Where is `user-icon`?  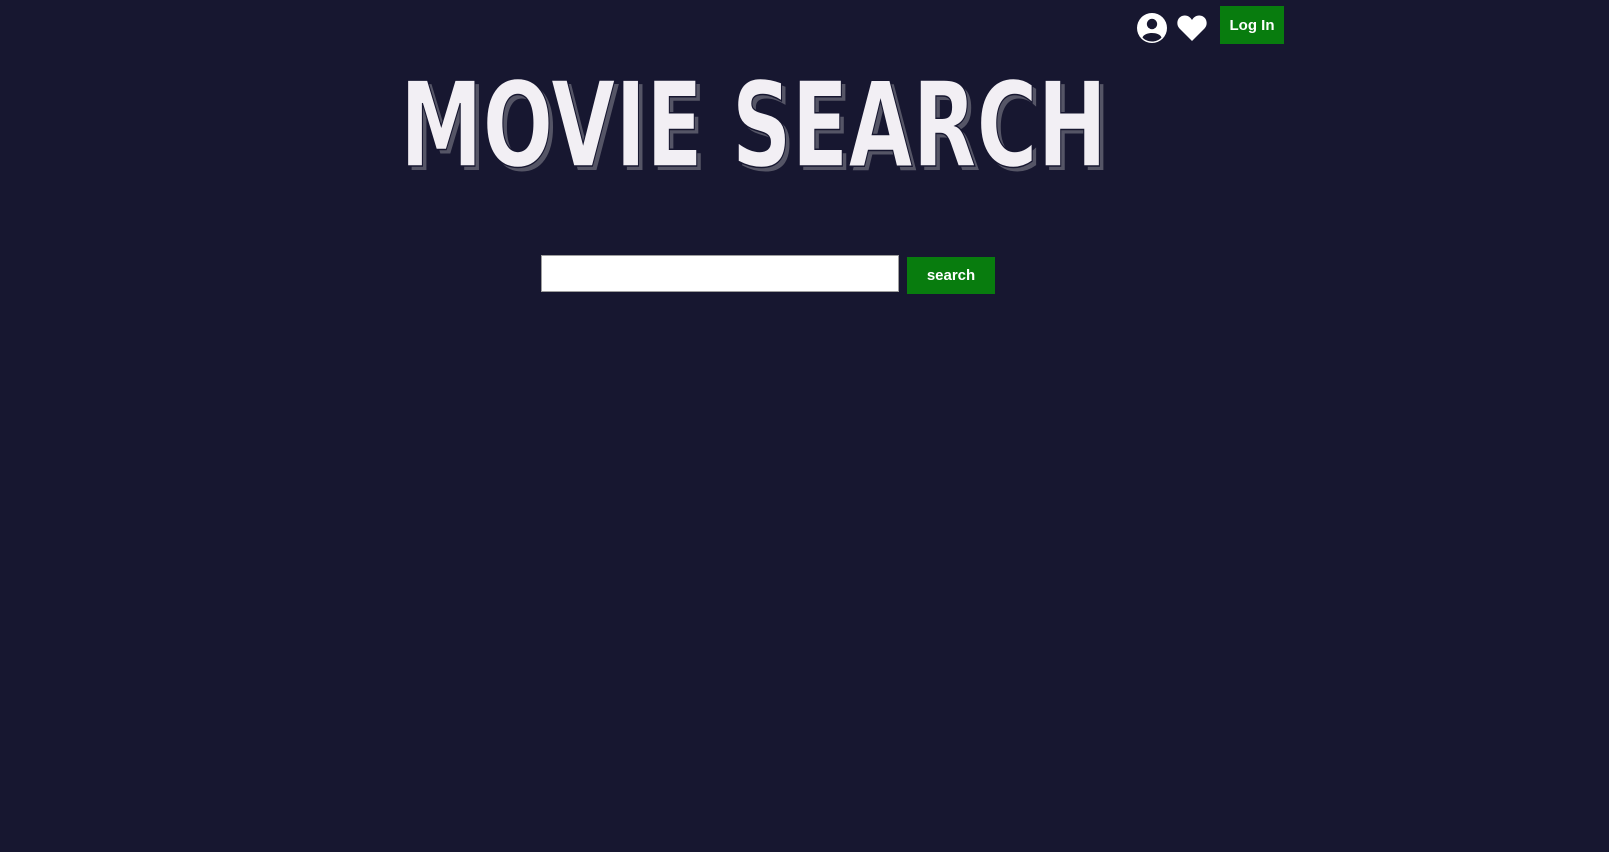 user-icon is located at coordinates (1152, 25).